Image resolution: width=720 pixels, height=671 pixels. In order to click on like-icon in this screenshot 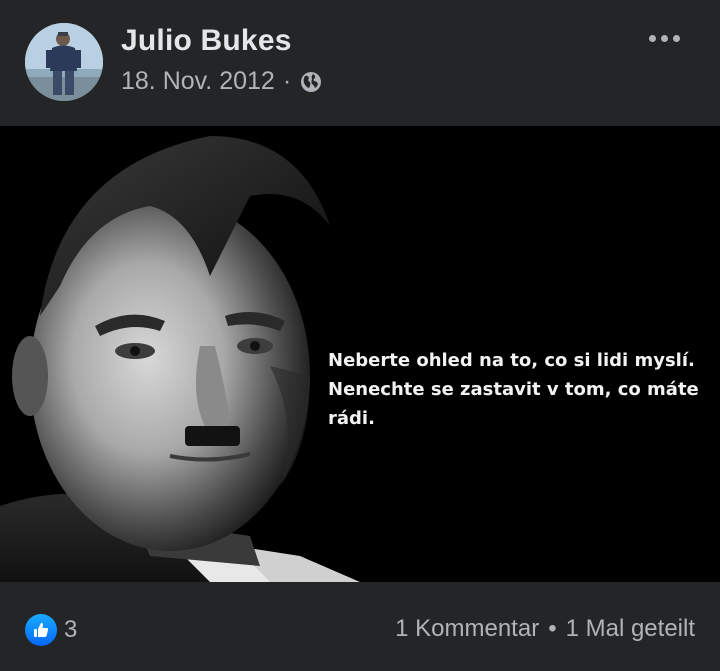, I will do `click(41, 630)`.